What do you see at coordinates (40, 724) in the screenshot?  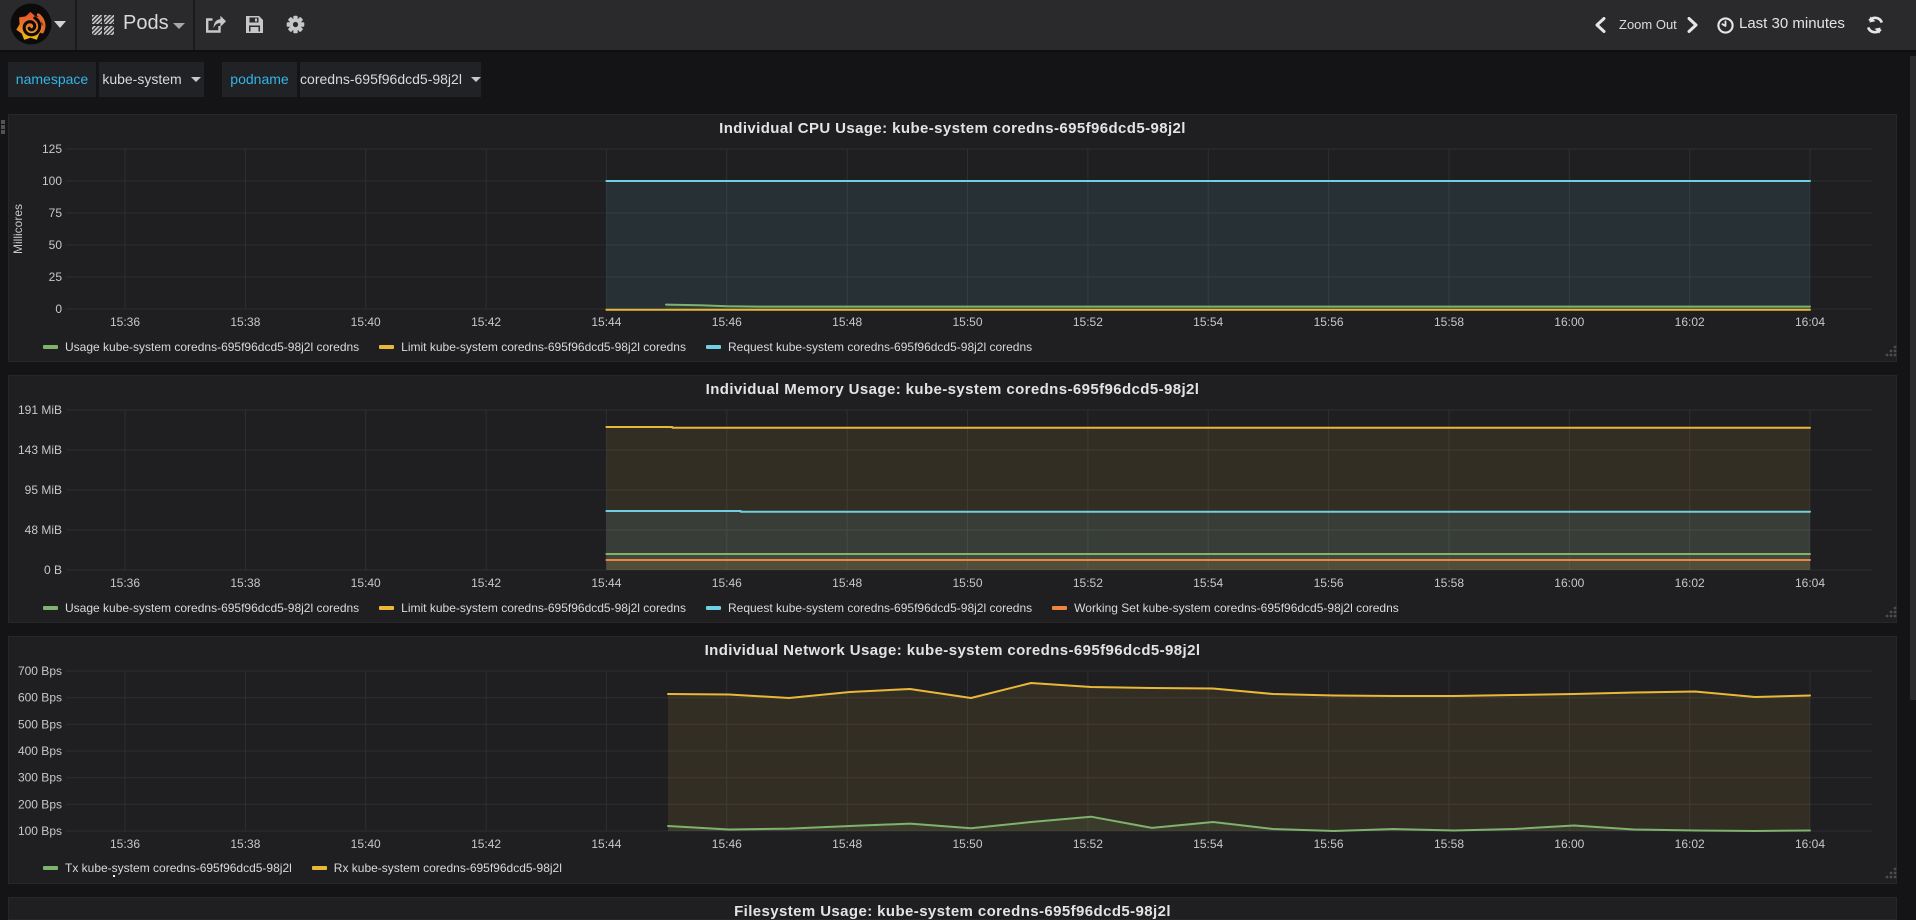 I see `svg-text: 500 Bps` at bounding box center [40, 724].